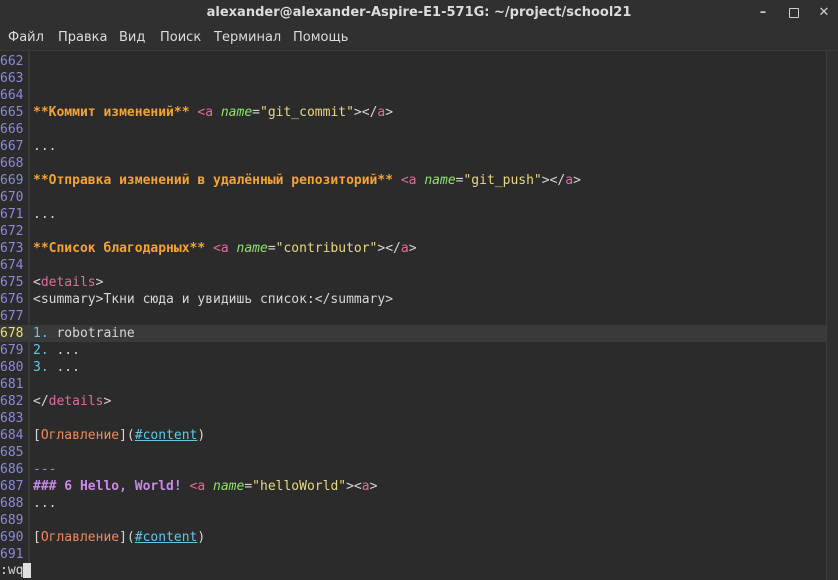 This screenshot has width=838, height=580. Describe the element at coordinates (320, 38) in the screenshot. I see `menu-help: Помощь` at that location.